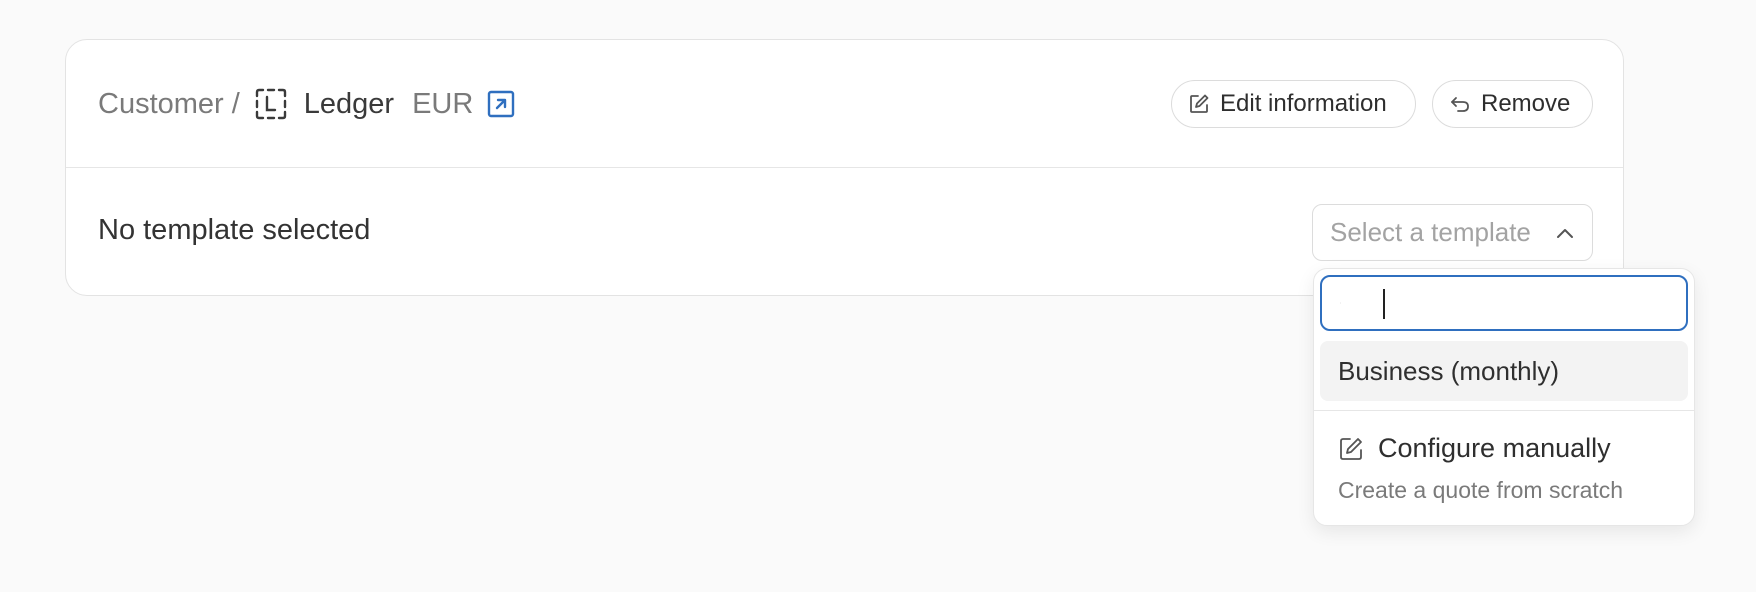 The image size is (1756, 592). I want to click on breadcrumb-current: Ledger, so click(349, 103).